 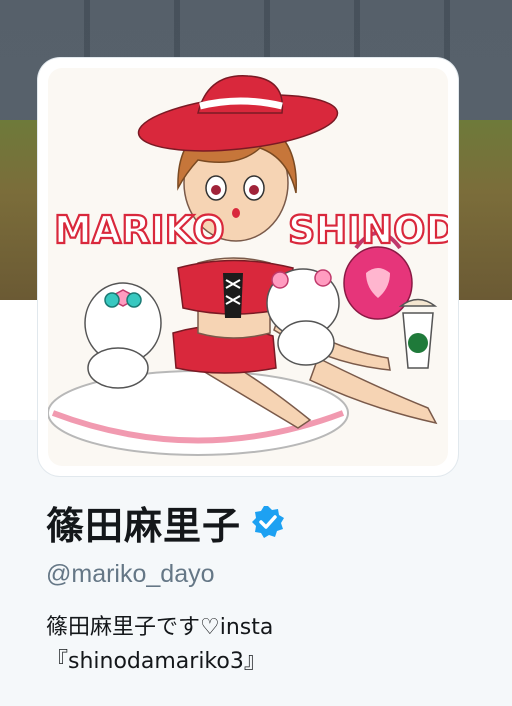 What do you see at coordinates (160, 627) in the screenshot?
I see `bio-line-1: 篠田麻里子です♡insta` at bounding box center [160, 627].